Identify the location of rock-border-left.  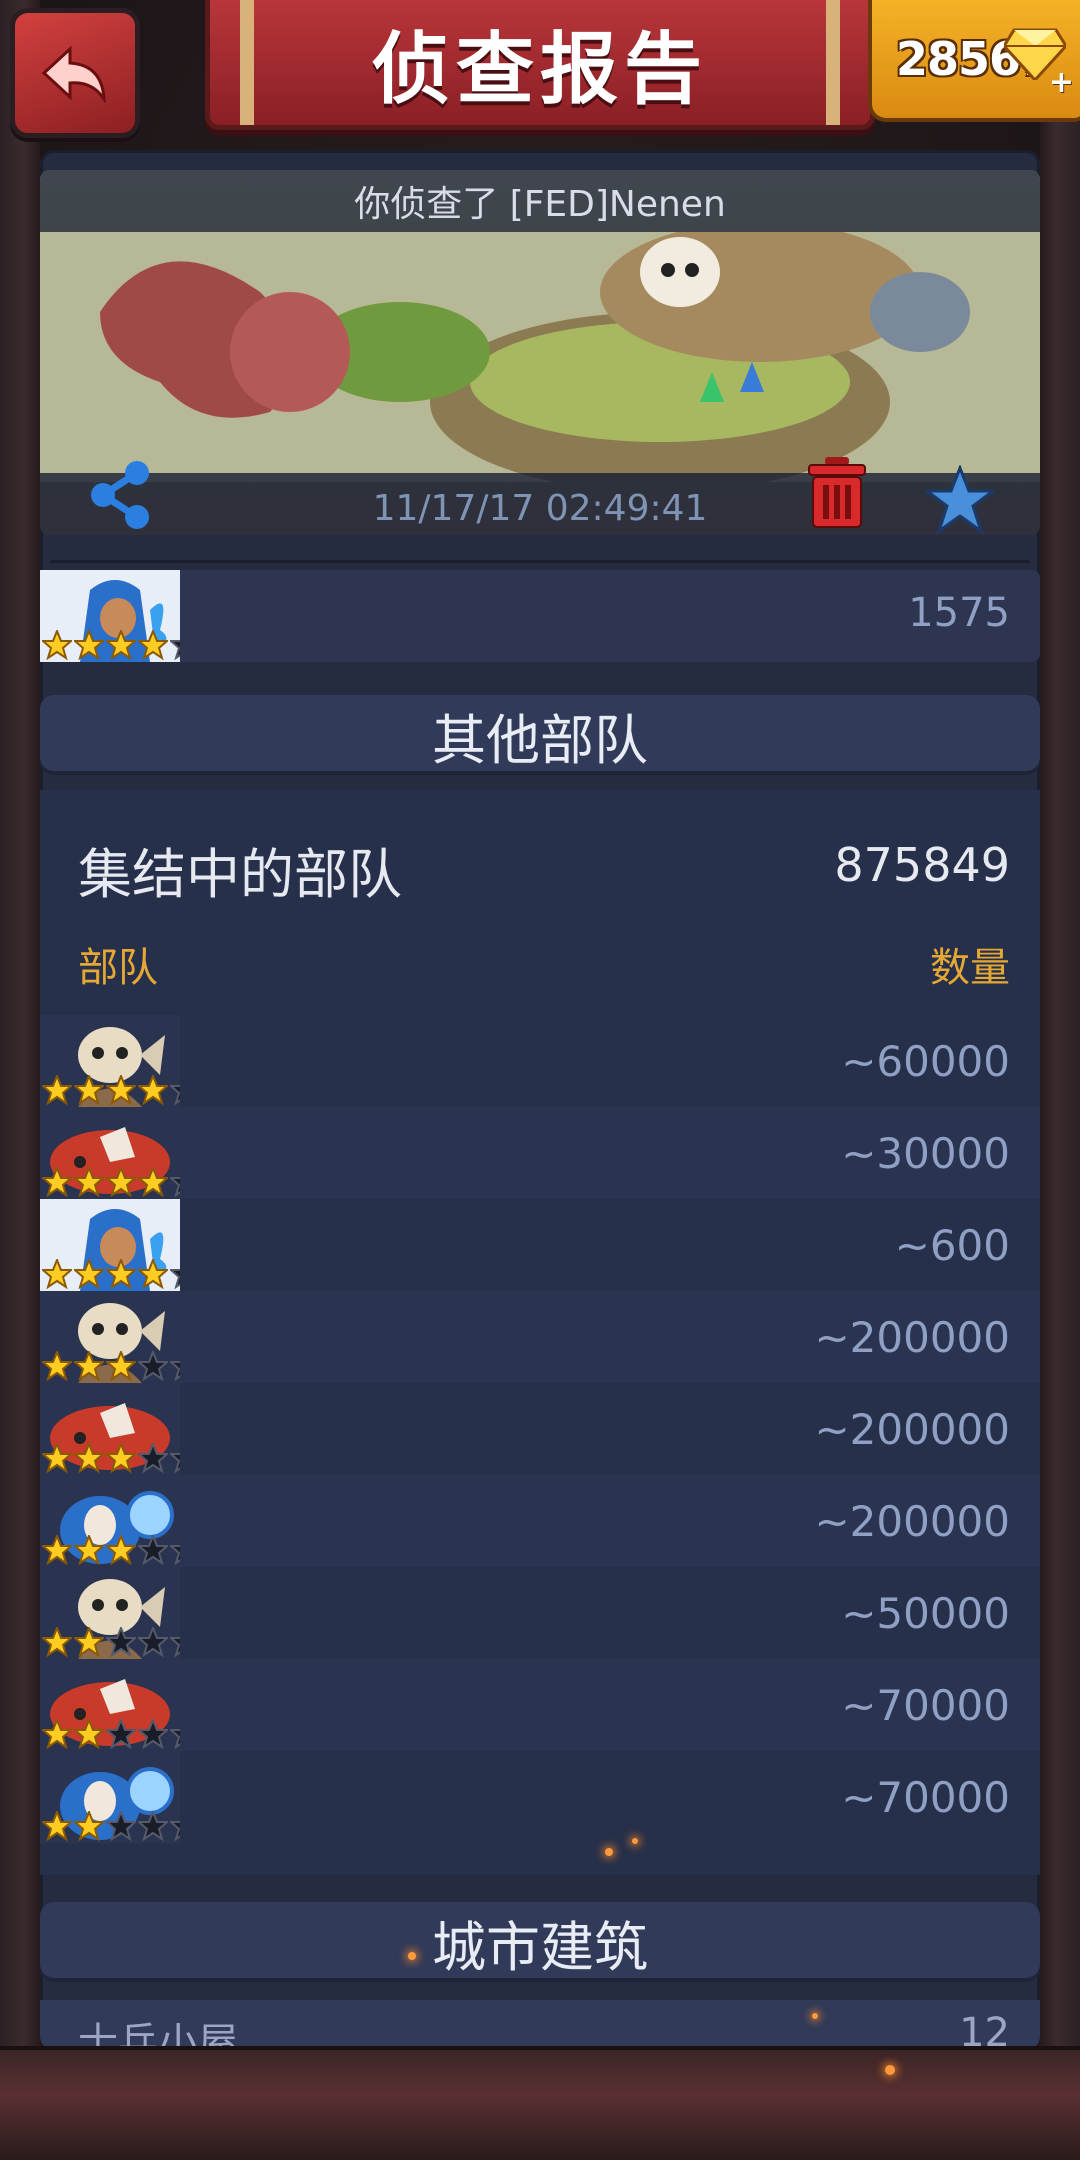
(20, 1080).